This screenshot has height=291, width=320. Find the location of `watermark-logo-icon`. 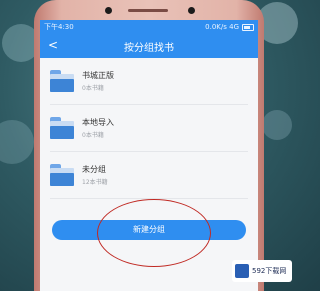

watermark-logo-icon is located at coordinates (242, 271).